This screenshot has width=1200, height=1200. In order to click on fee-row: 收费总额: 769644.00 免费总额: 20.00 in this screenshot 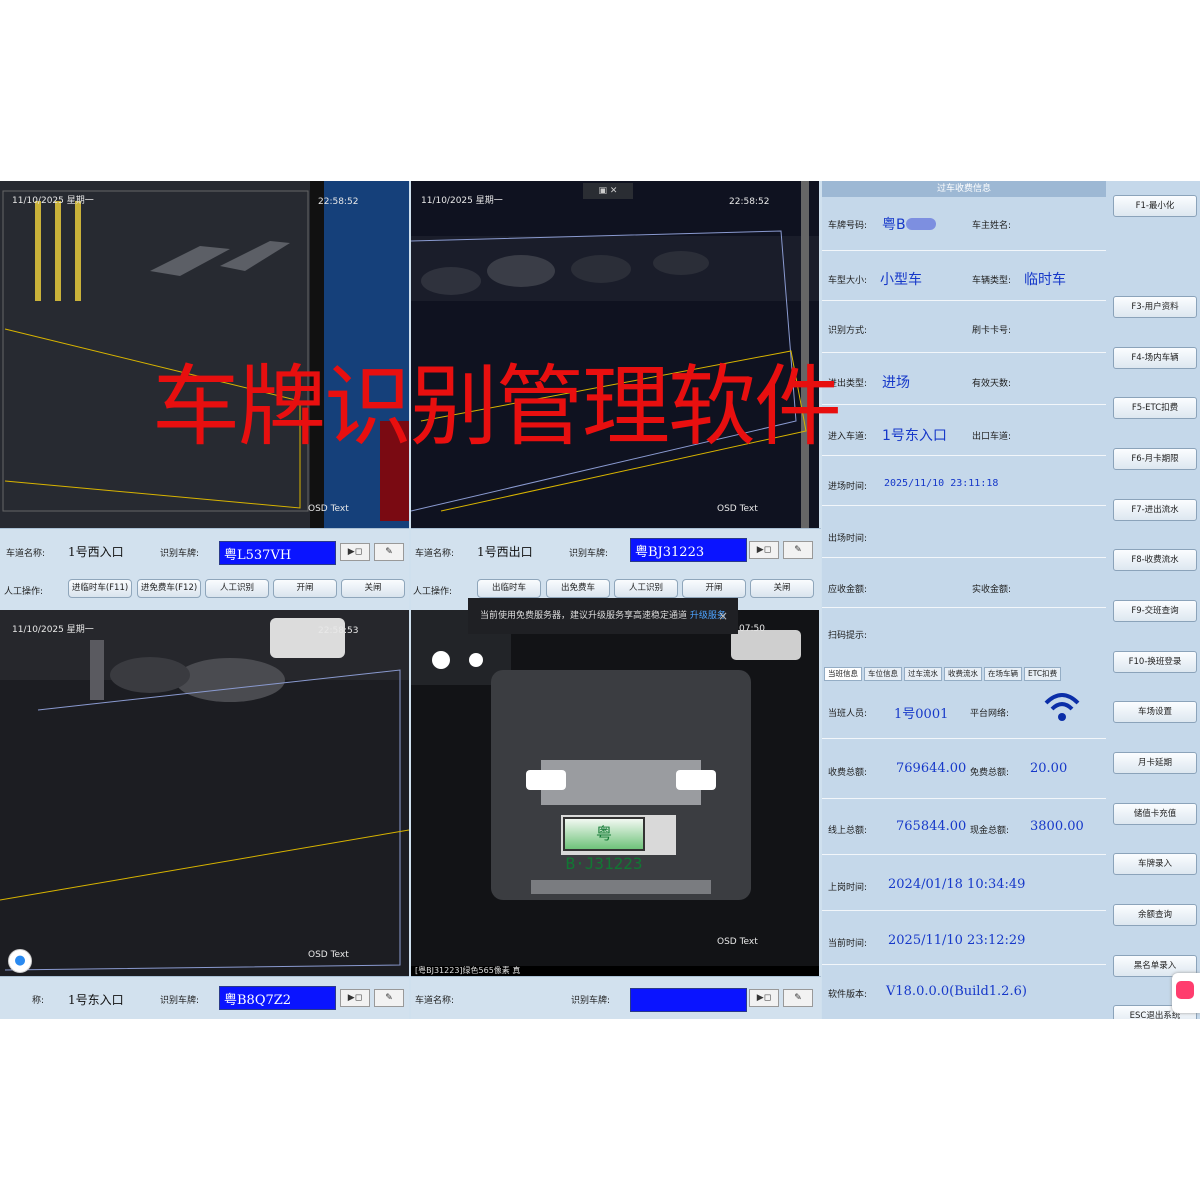, I will do `click(964, 769)`.